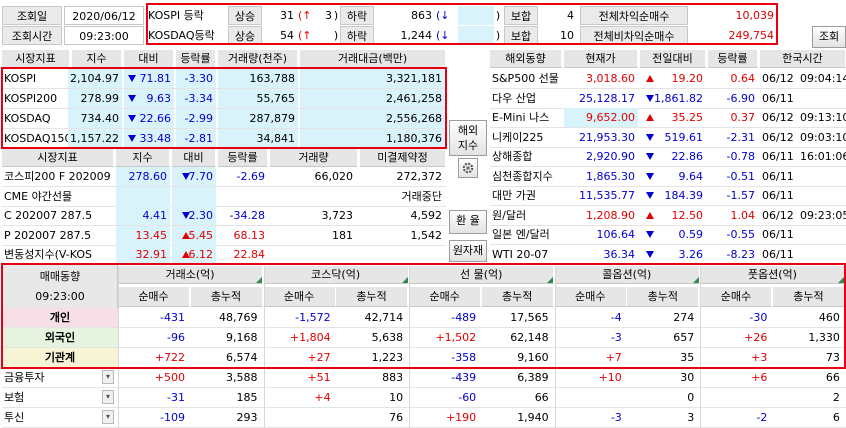 The height and width of the screenshot is (428, 846). What do you see at coordinates (758, 317) in the screenshot?
I see `flow-value: -30` at bounding box center [758, 317].